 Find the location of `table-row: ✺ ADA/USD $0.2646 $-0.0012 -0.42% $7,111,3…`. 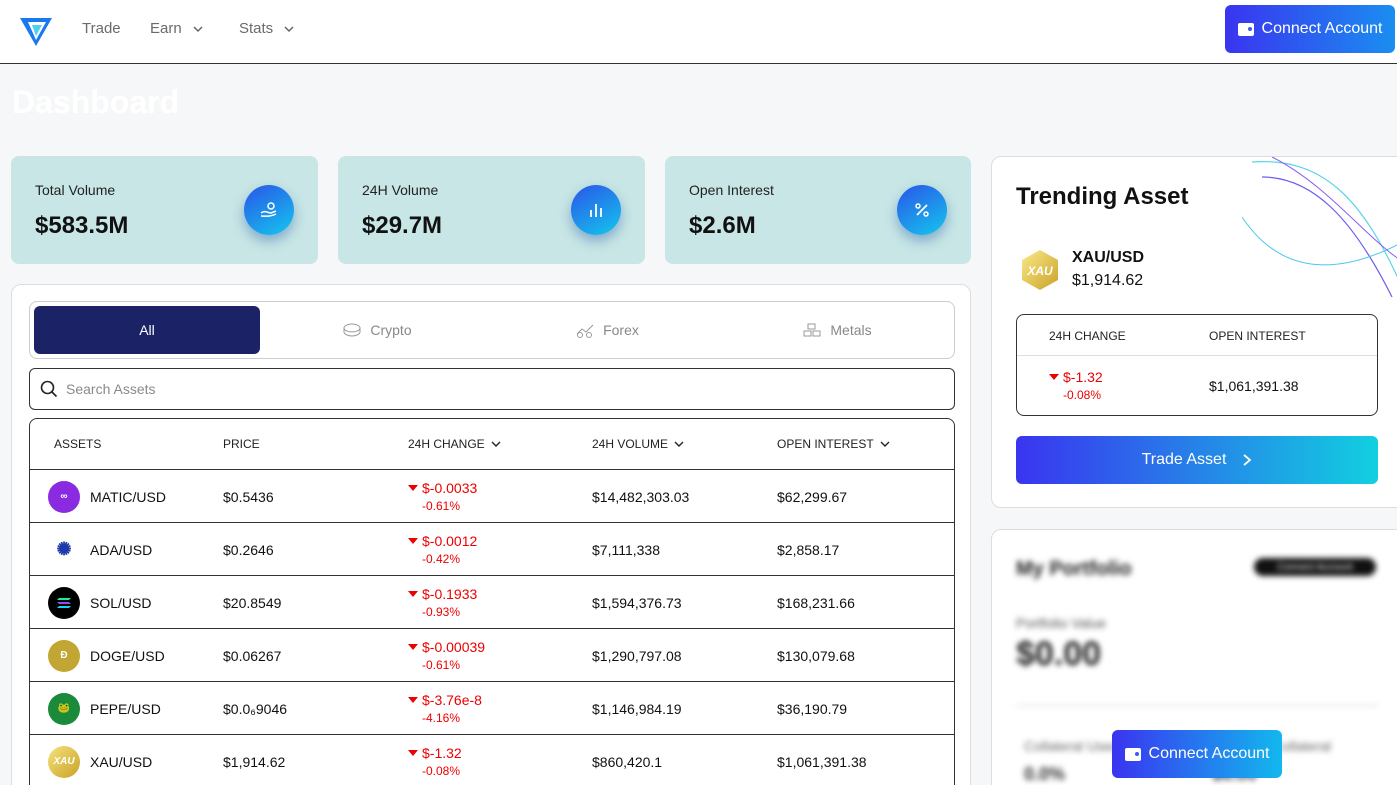

table-row: ✺ ADA/USD $0.2646 $-0.0012 -0.42% $7,111,3… is located at coordinates (492, 549).